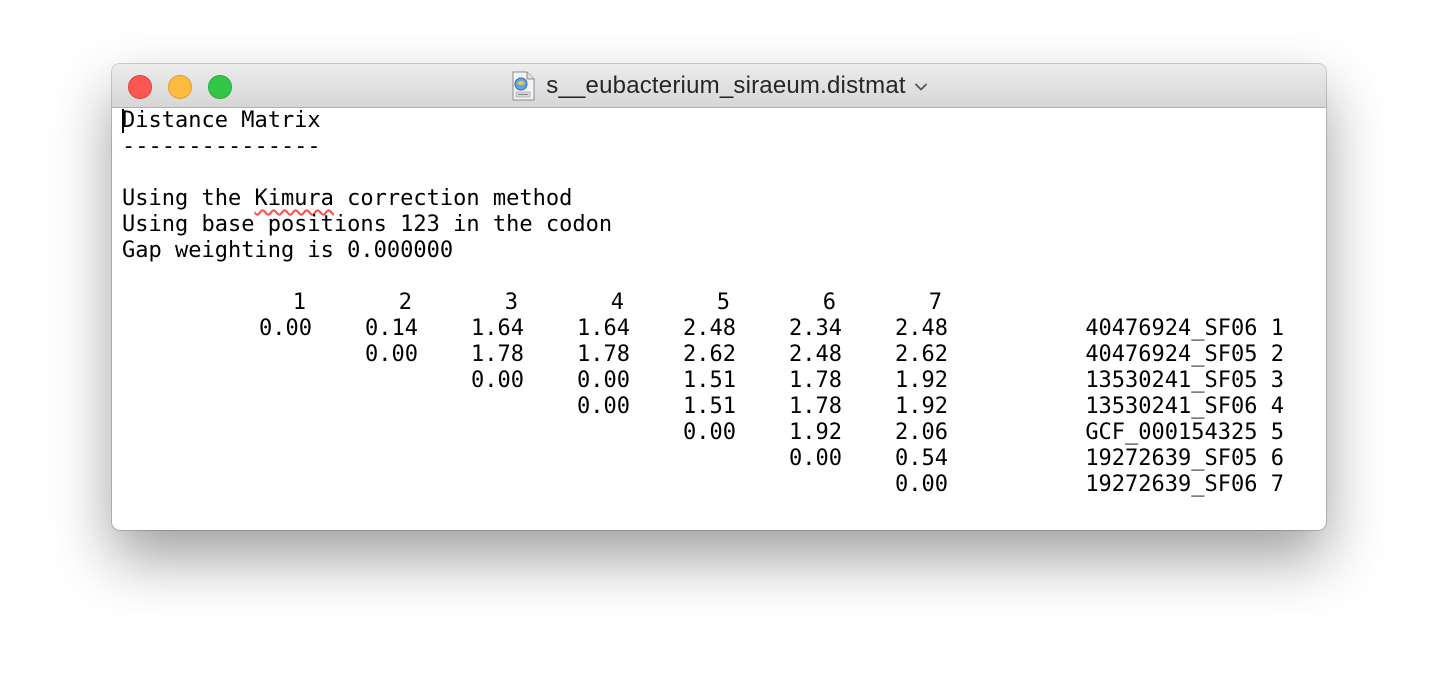 The width and height of the screenshot is (1438, 690). I want to click on chevron-down-icon, so click(921, 87).